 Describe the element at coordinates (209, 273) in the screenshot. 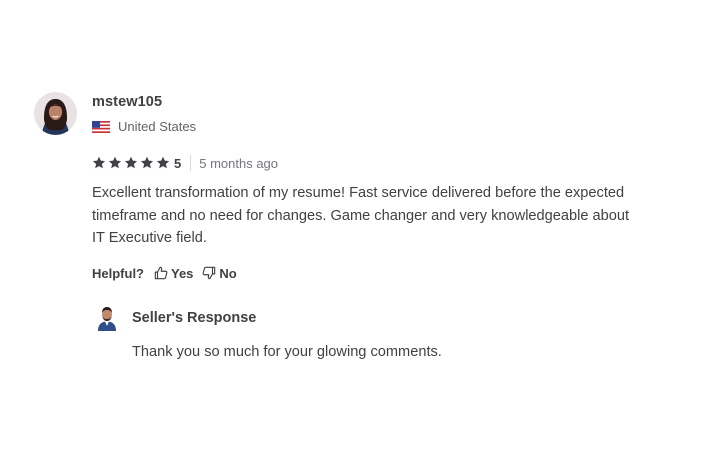

I see `thumbs-down-icon` at that location.